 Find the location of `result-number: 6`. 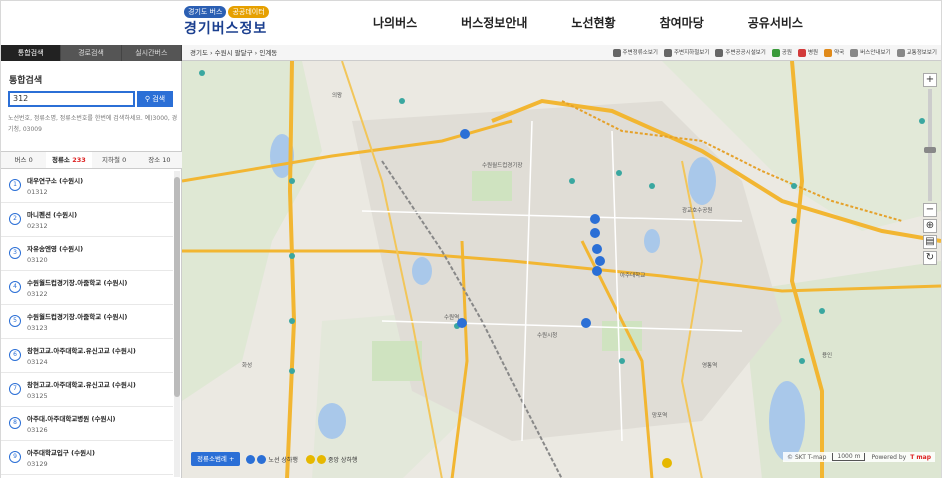

result-number: 6 is located at coordinates (15, 355).